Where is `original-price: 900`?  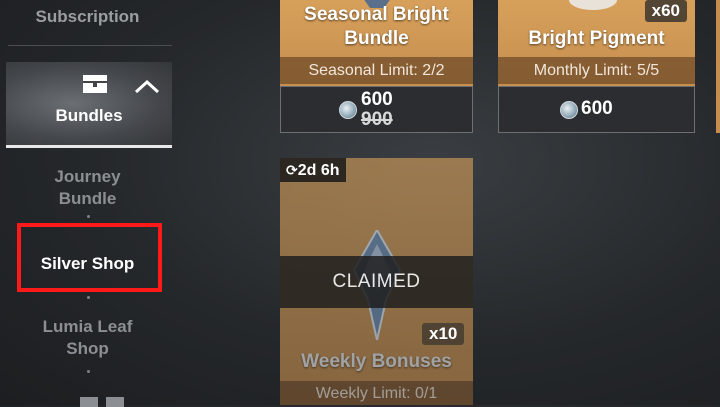
original-price: 900 is located at coordinates (377, 119).